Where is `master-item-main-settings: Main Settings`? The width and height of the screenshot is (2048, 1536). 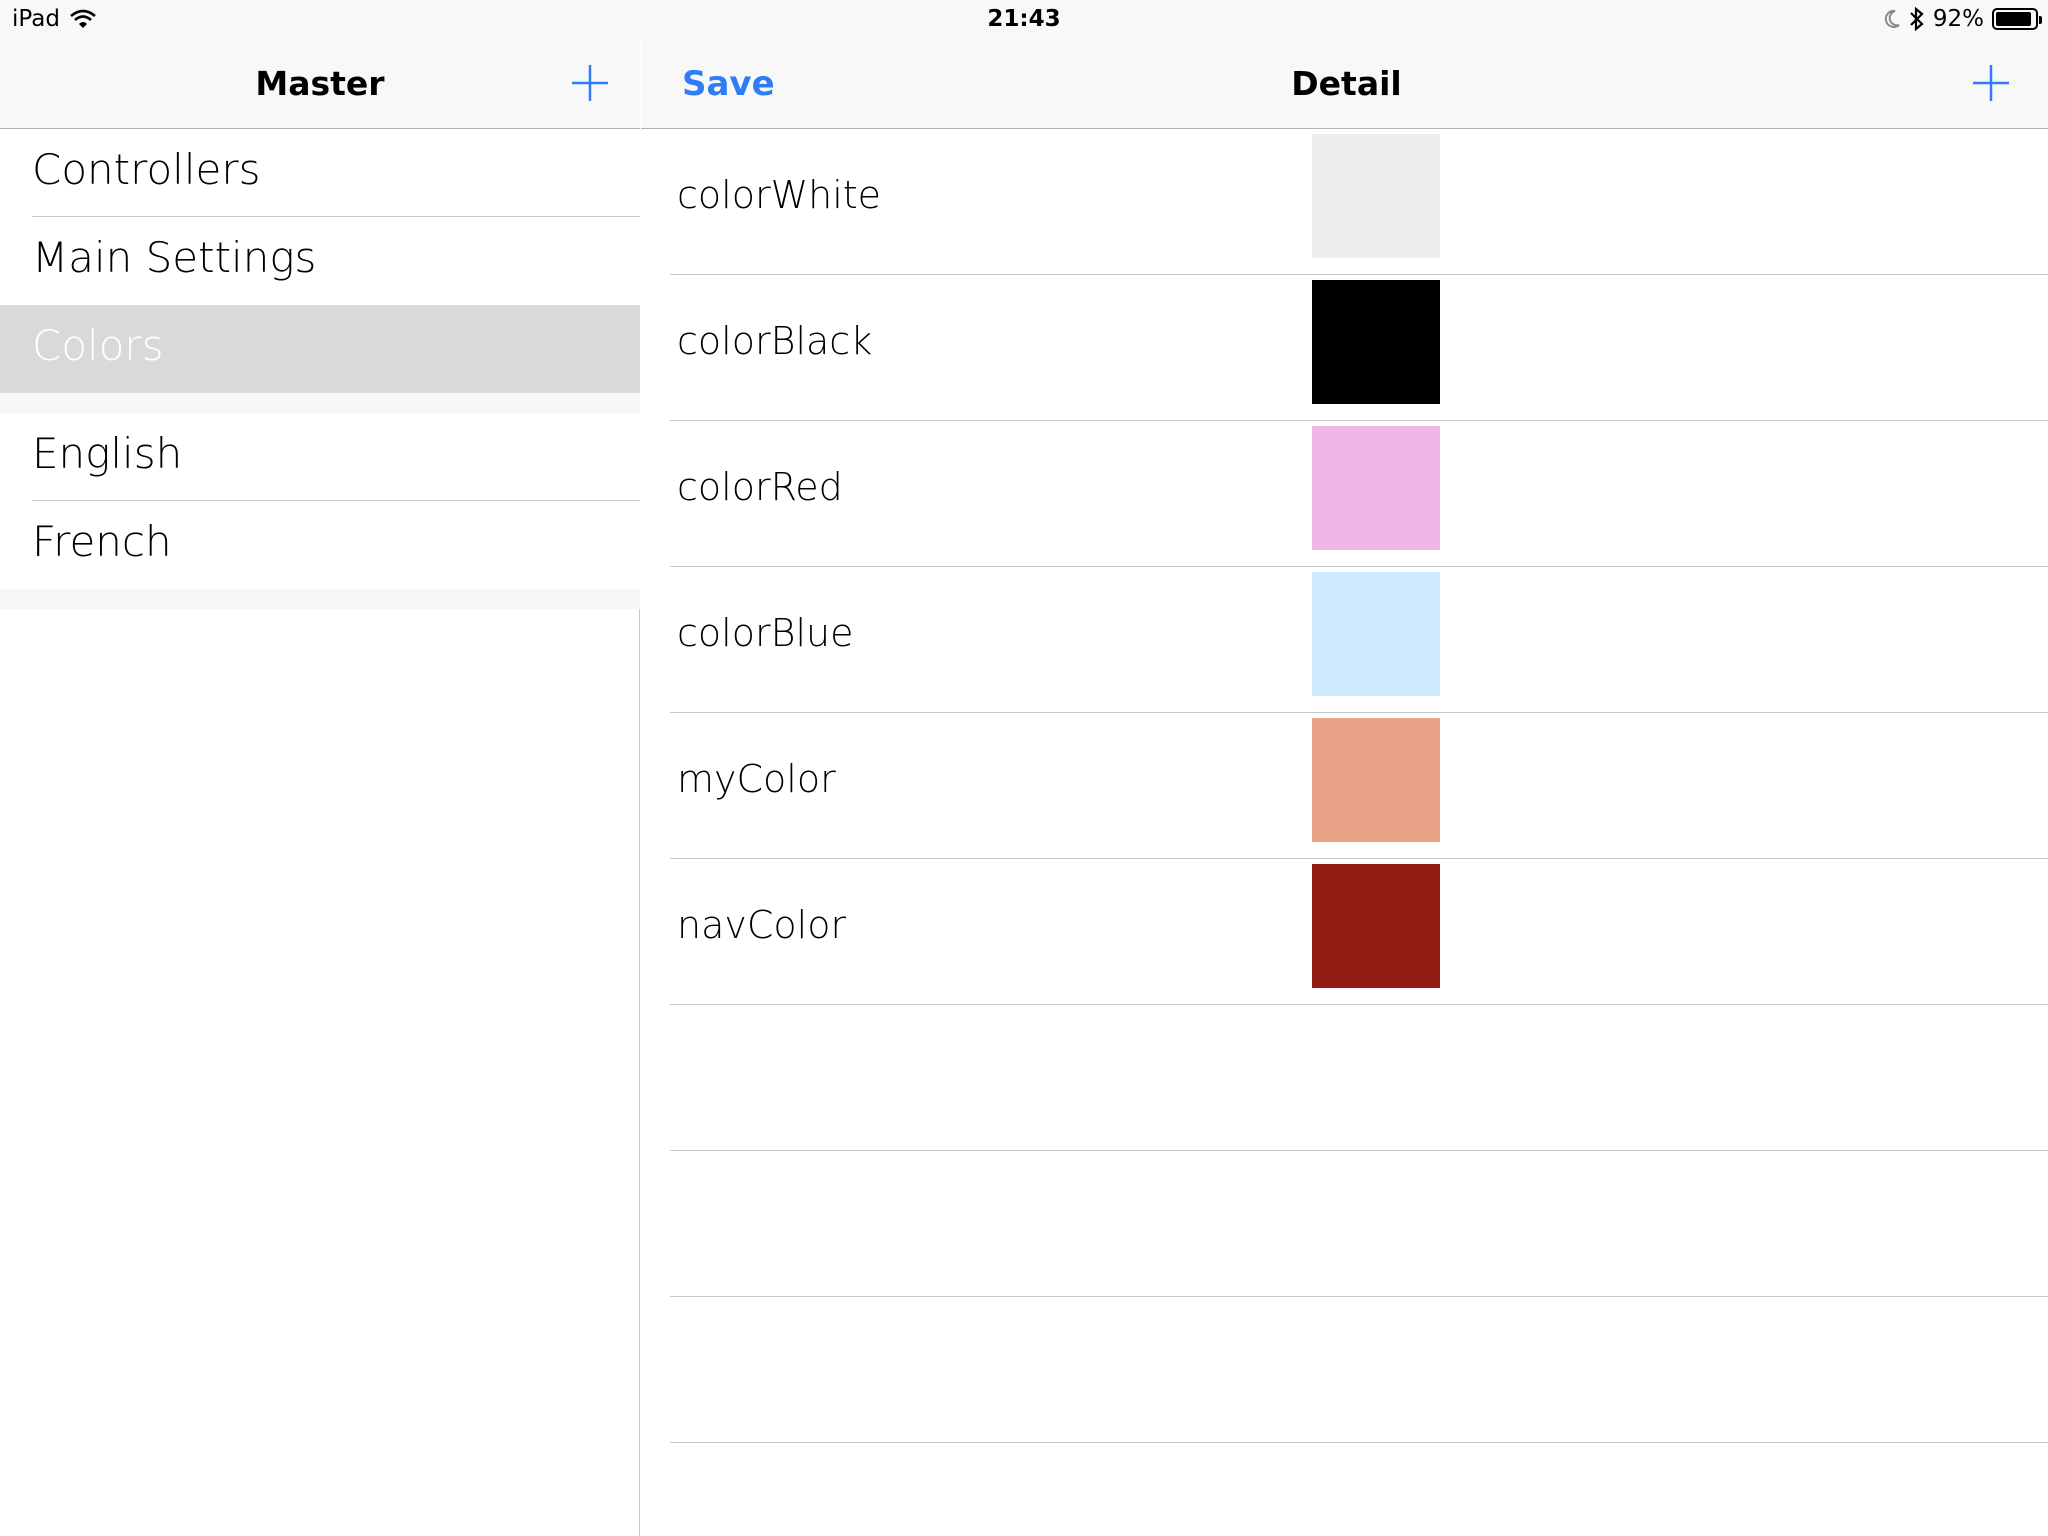
master-item-main-settings: Main Settings is located at coordinates (320, 261).